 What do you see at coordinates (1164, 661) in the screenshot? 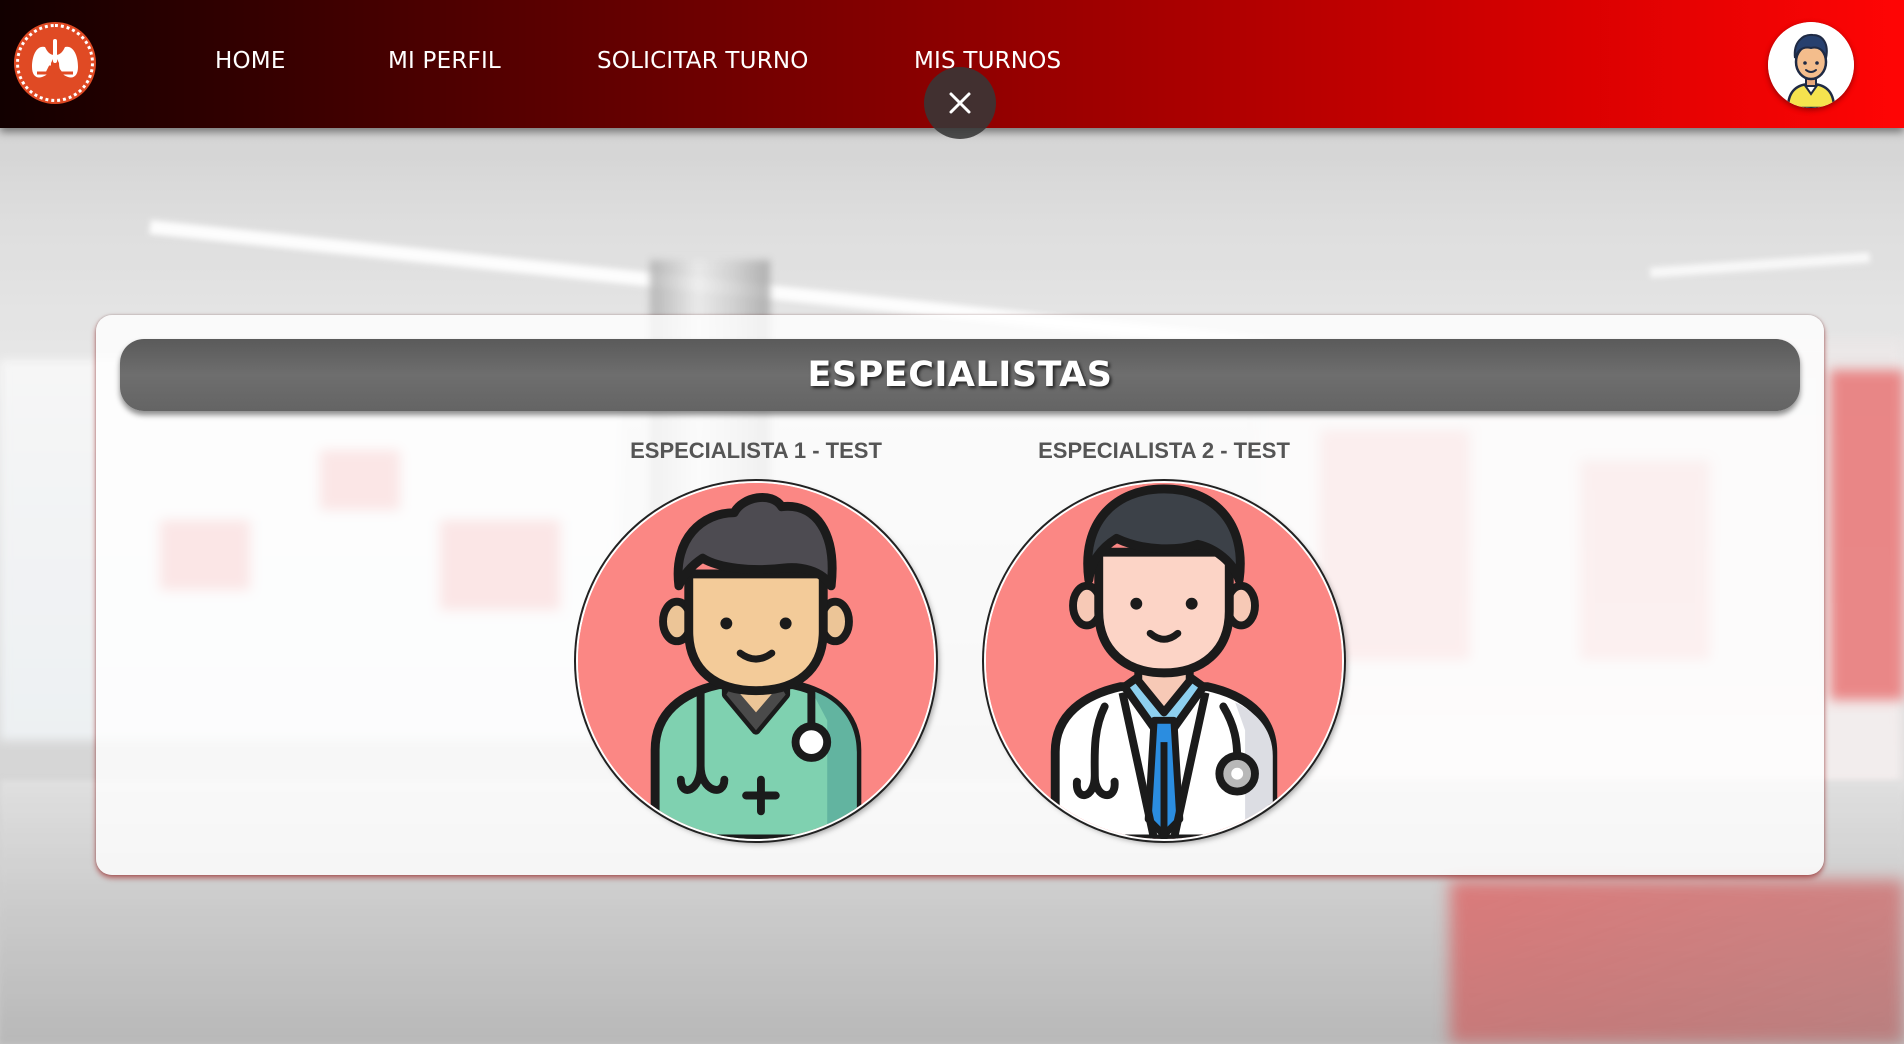
I see `doctor-coat-avatar` at bounding box center [1164, 661].